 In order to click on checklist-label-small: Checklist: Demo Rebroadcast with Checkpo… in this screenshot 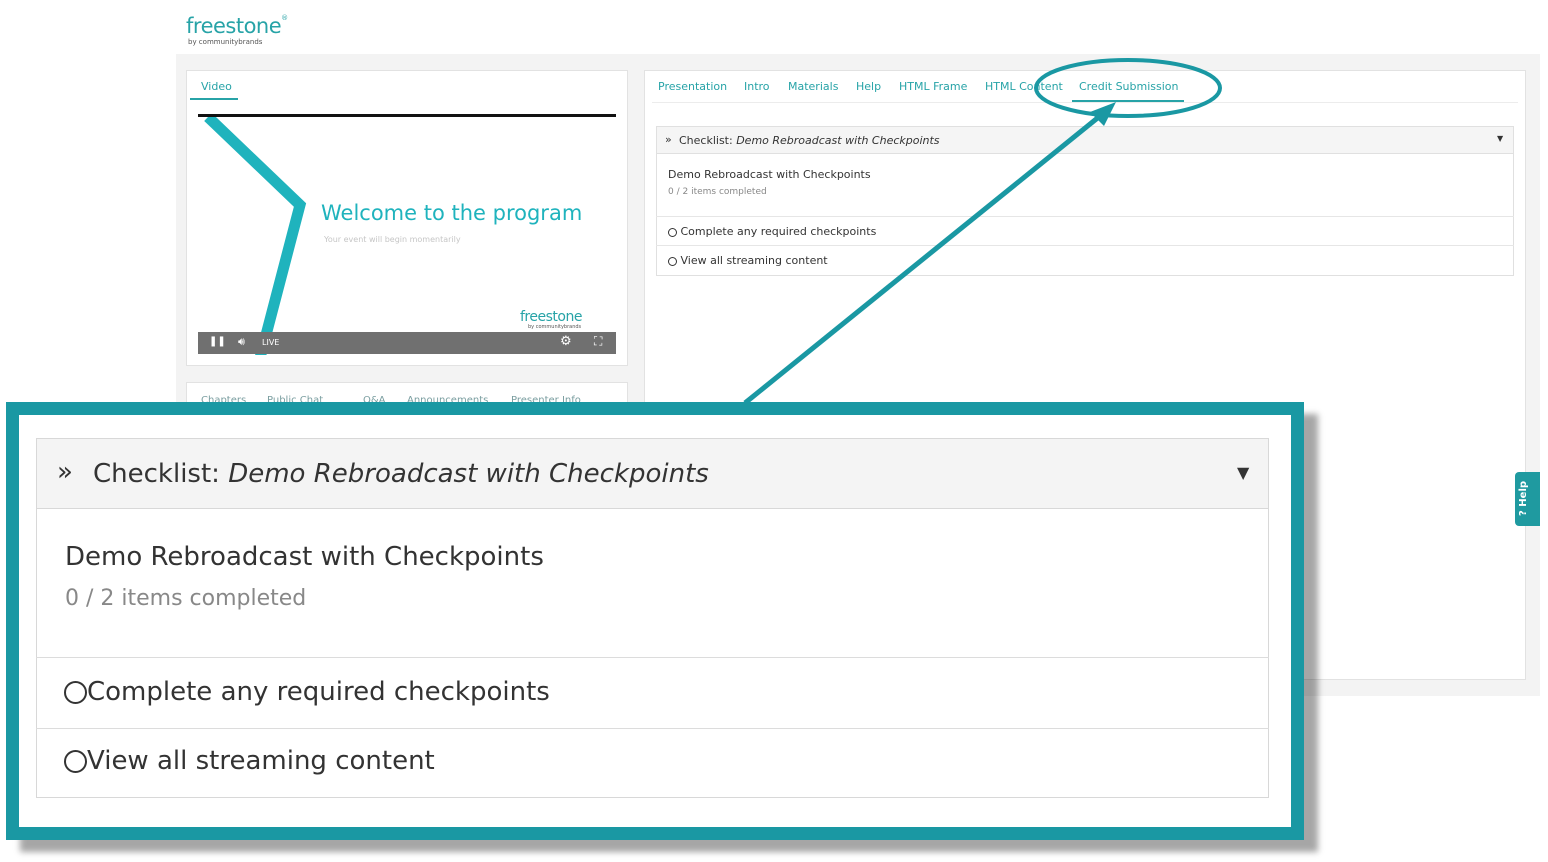, I will do `click(809, 140)`.